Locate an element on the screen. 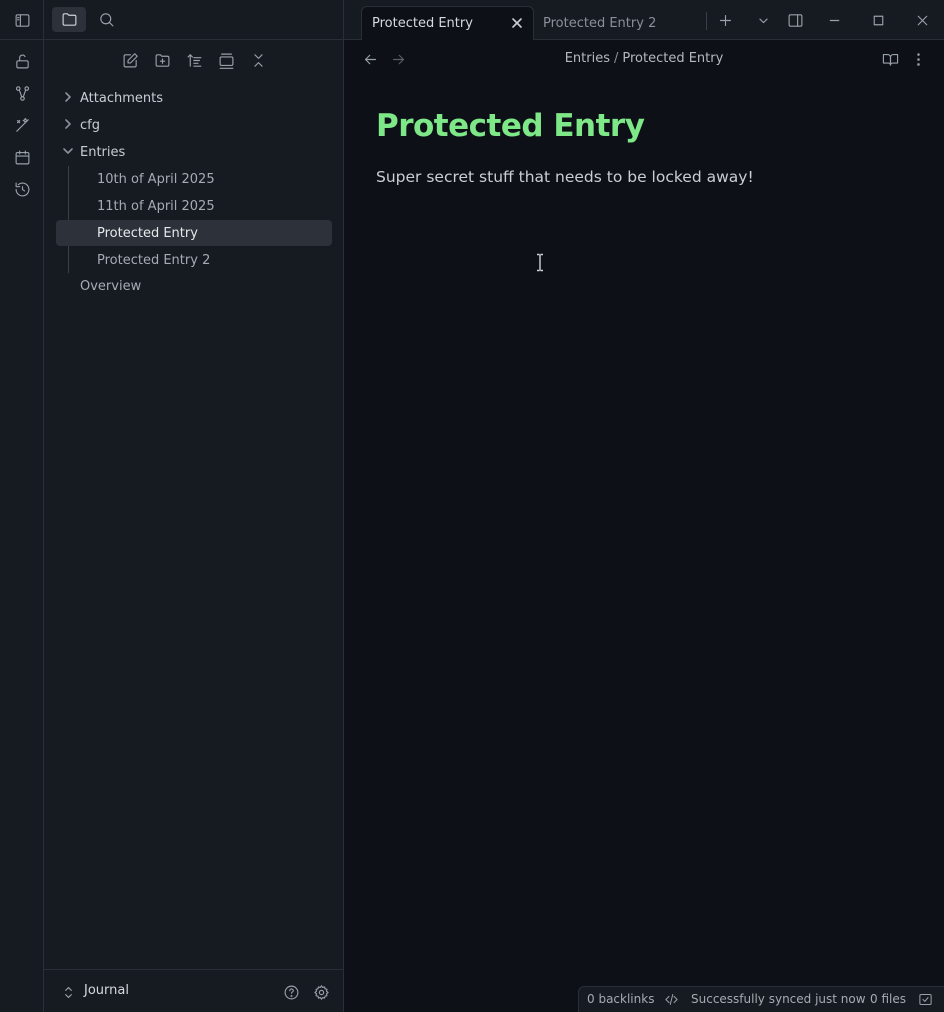 This screenshot has width=944, height=1012. collapse-all-icon is located at coordinates (258, 60).